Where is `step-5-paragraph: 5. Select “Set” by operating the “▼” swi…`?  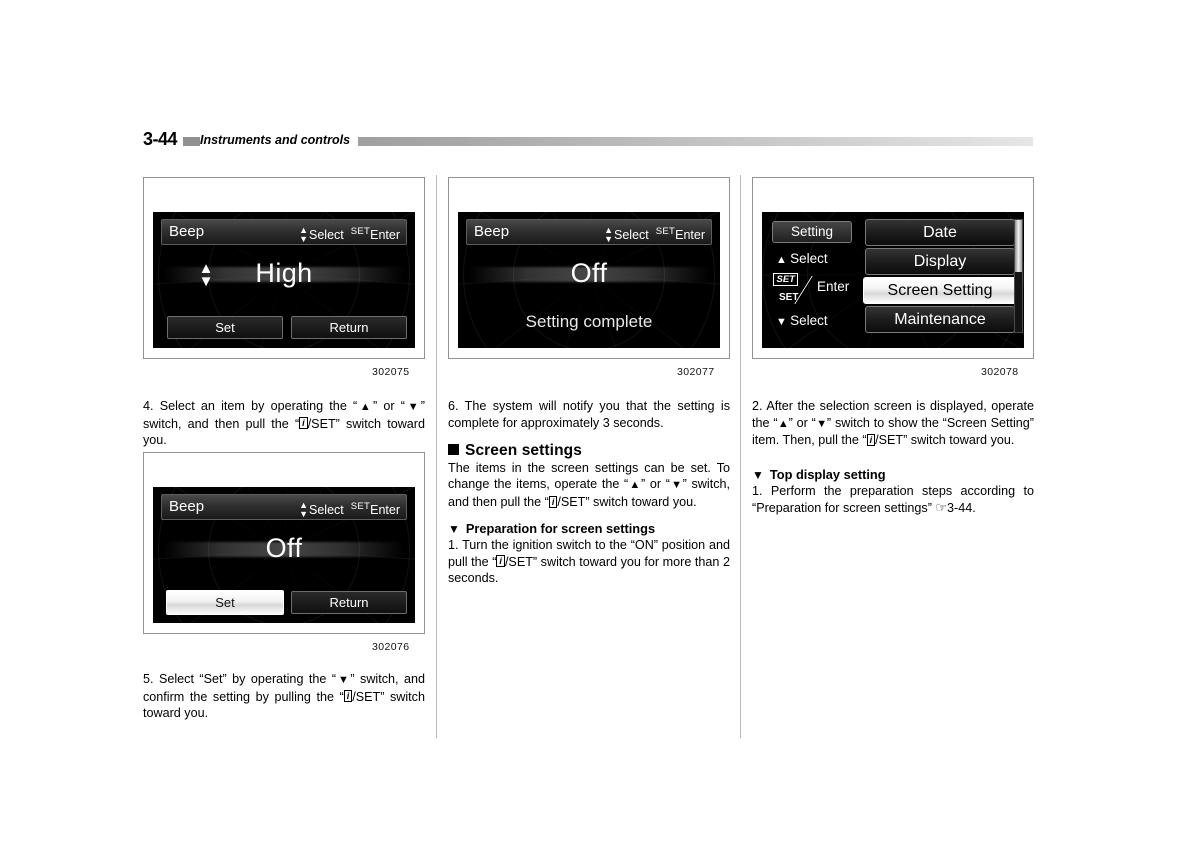
step-5-paragraph: 5. Select “Set” by operating the “▼” swi… is located at coordinates (284, 696).